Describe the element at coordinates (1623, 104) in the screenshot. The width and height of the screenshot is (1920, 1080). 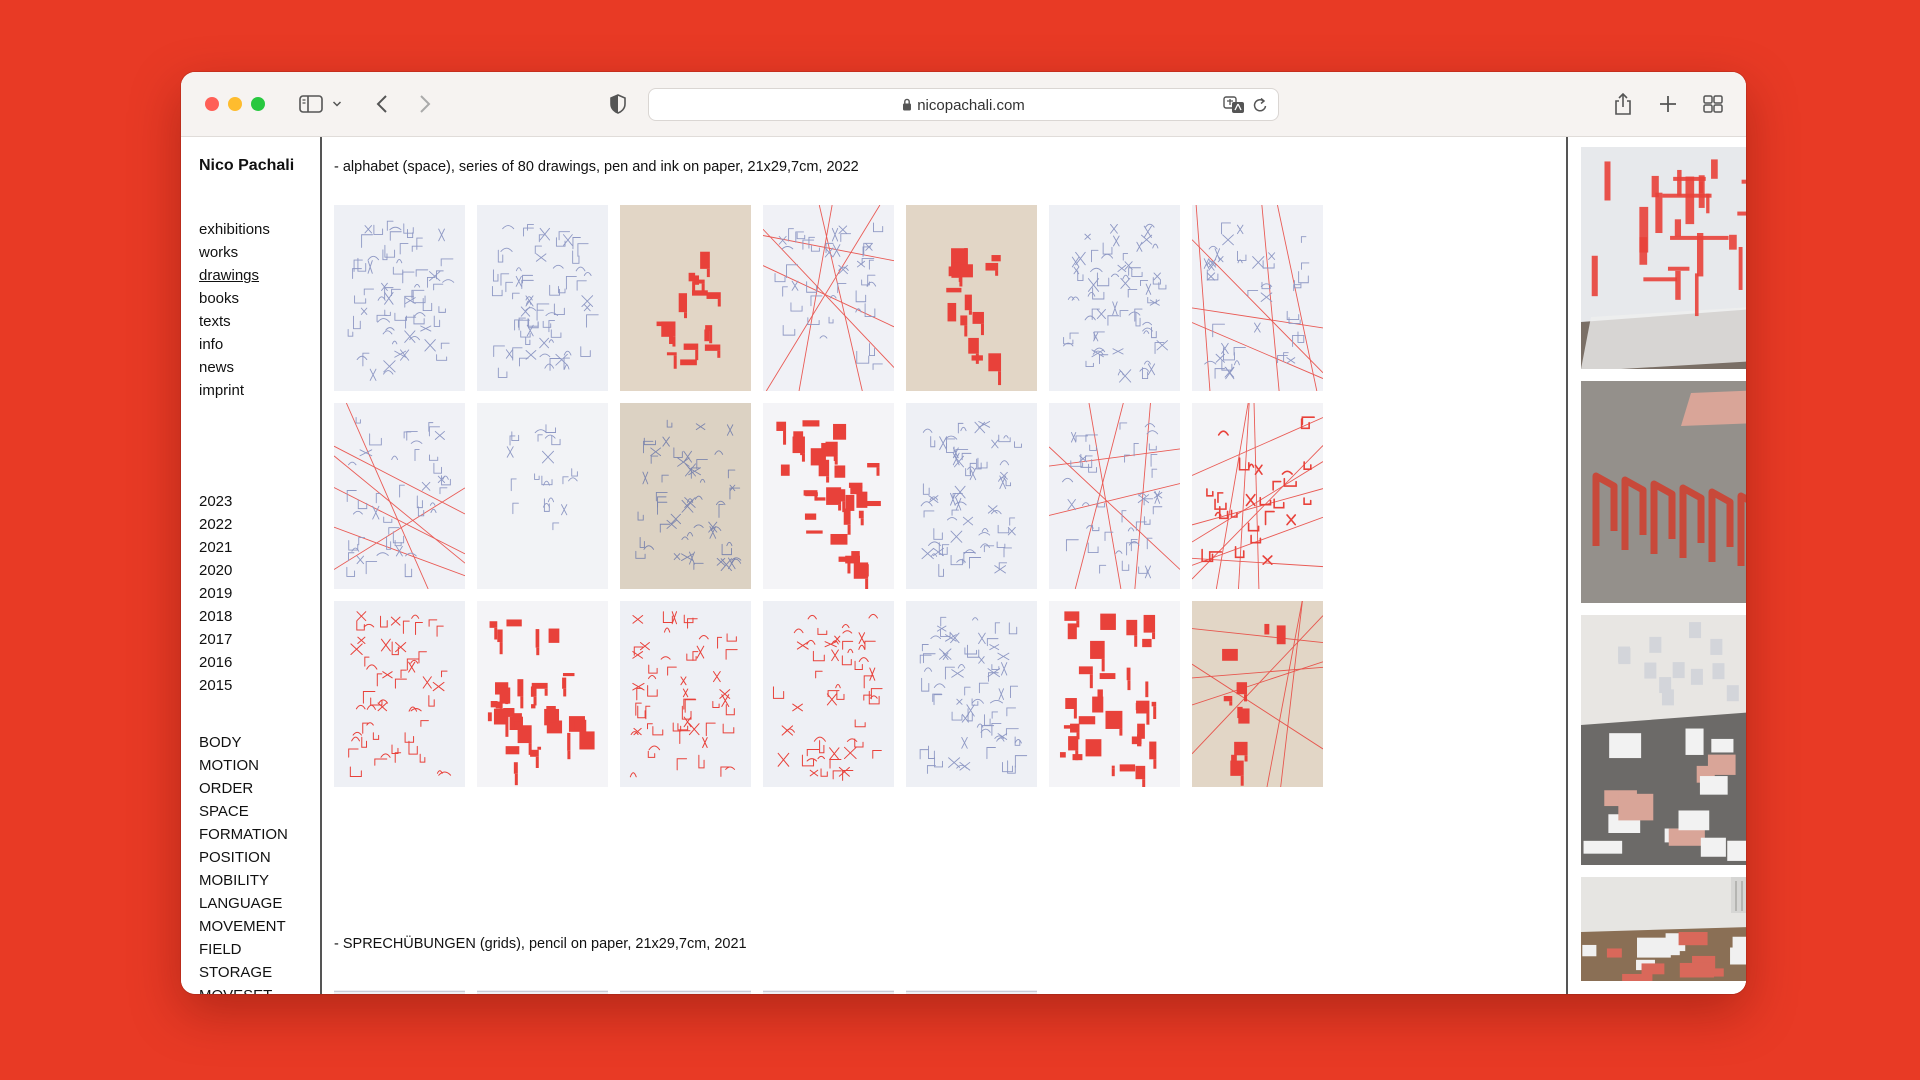
I see `share-icon` at that location.